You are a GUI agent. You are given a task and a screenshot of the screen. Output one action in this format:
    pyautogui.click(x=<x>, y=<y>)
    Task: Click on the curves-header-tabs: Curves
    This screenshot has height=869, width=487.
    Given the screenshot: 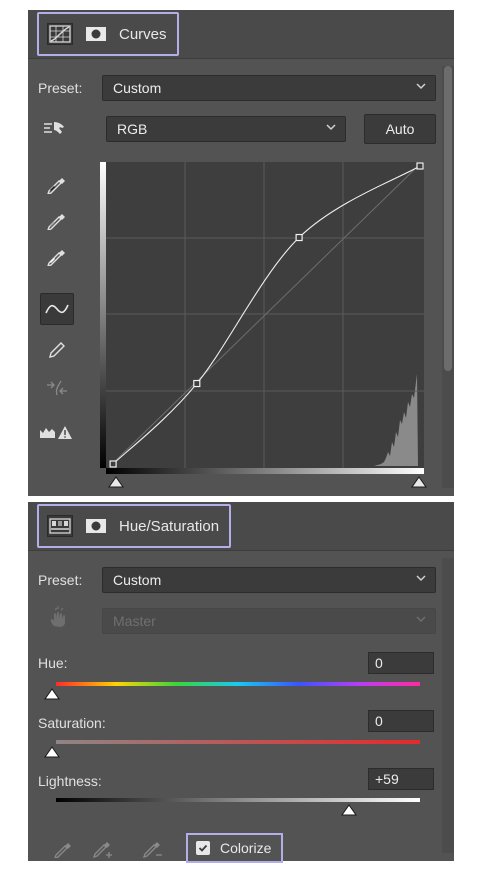 What is the action you would take?
    pyautogui.click(x=108, y=34)
    